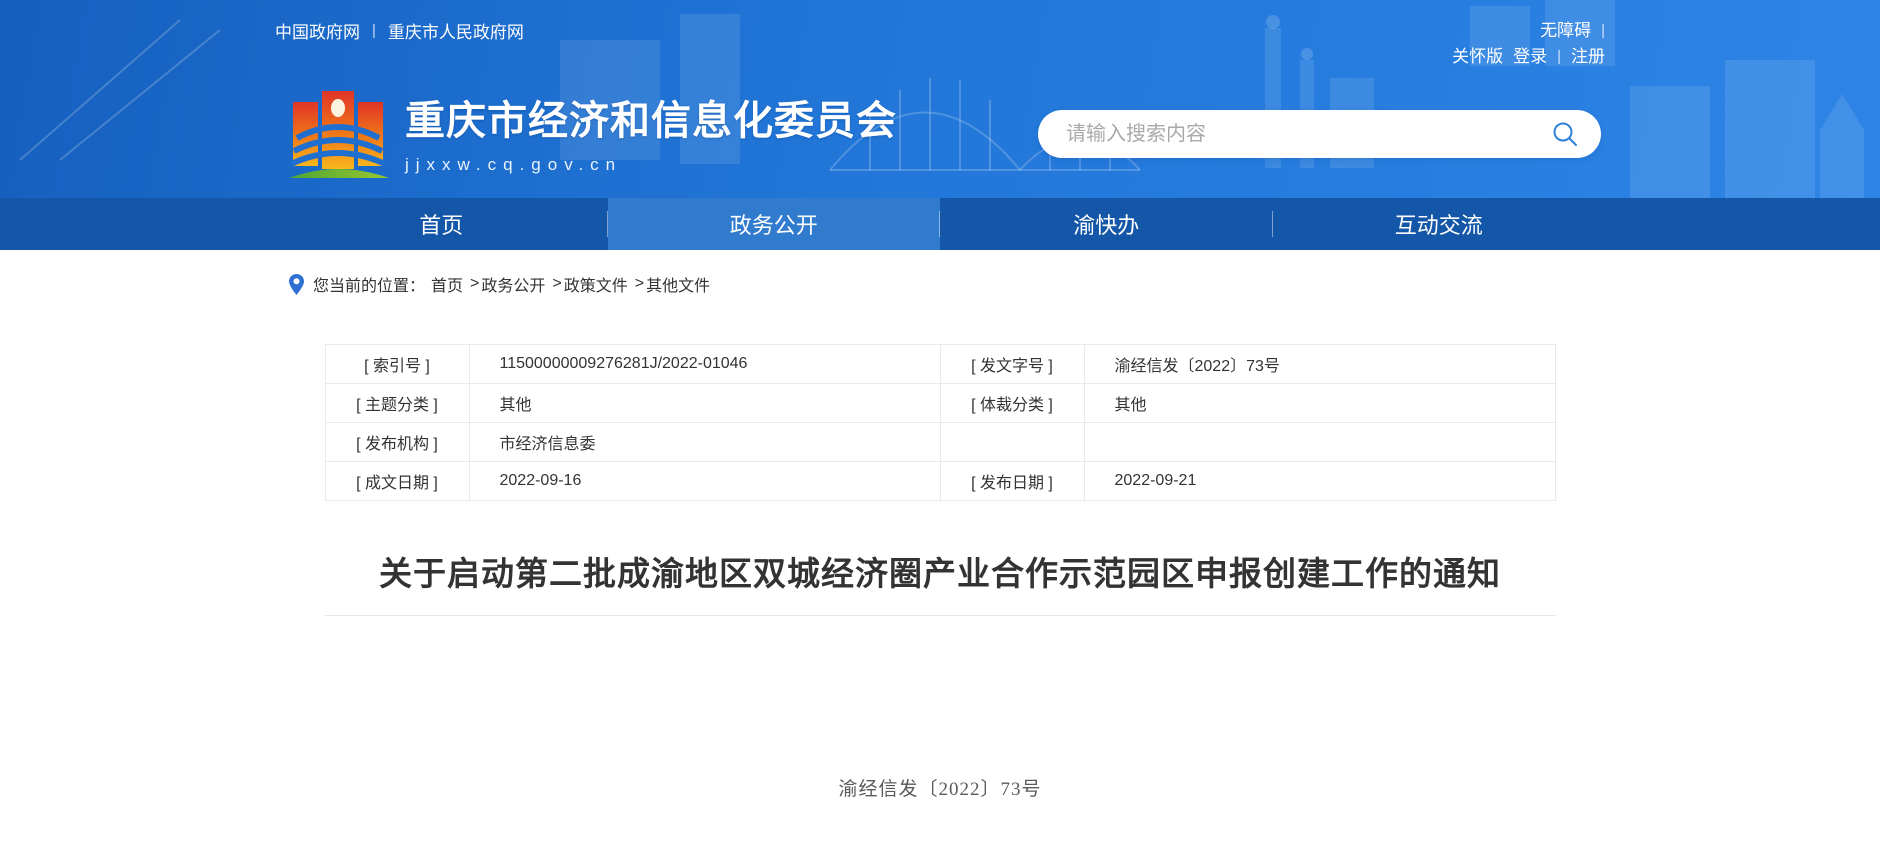 Image resolution: width=1880 pixels, height=847 pixels. Describe the element at coordinates (339, 132) in the screenshot. I see `site-logo` at that location.